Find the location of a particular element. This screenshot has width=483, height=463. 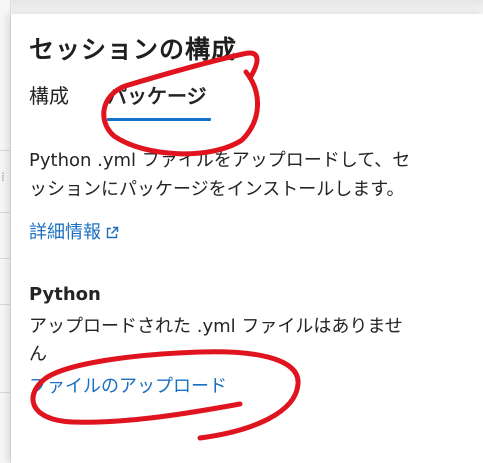

background-glyph: ⁞ is located at coordinates (3, 177).